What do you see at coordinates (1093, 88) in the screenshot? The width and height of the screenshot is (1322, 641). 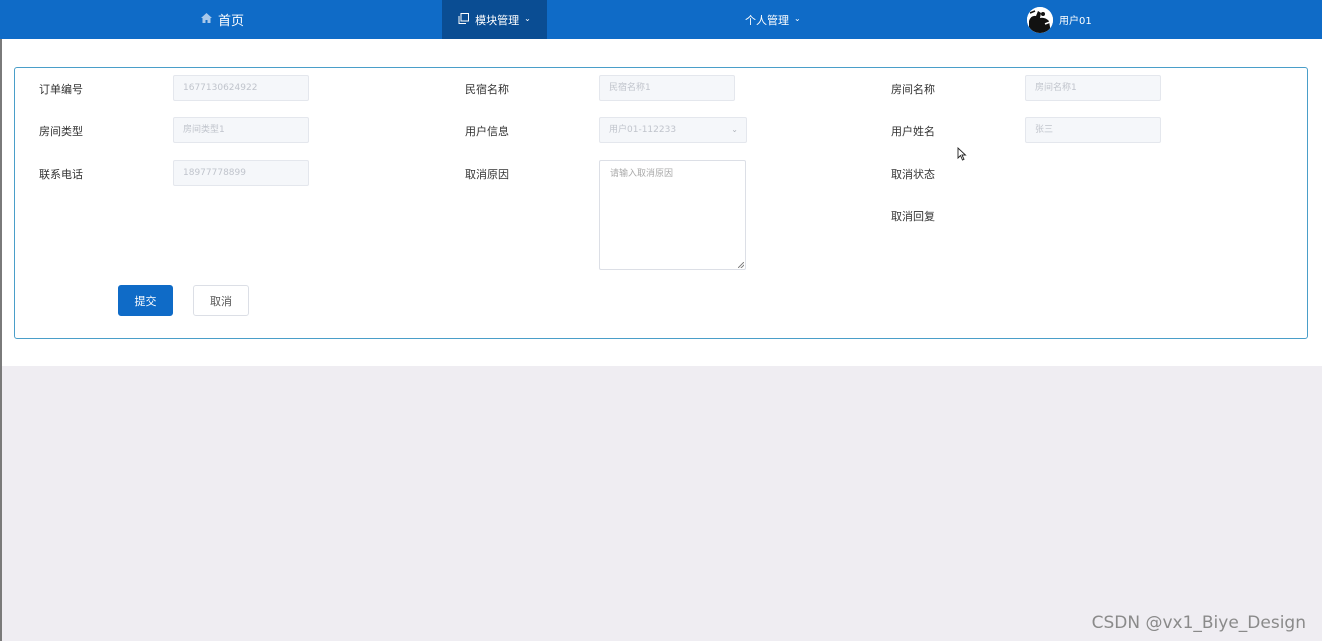 I see `room-name-field: 房间名称1` at bounding box center [1093, 88].